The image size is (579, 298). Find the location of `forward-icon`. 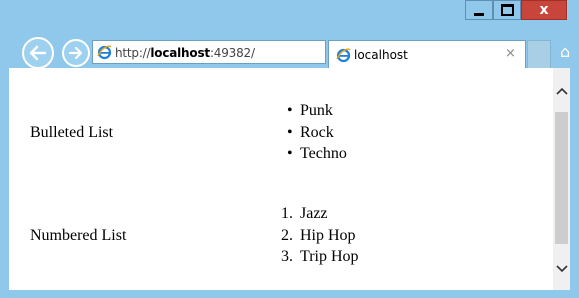

forward-icon is located at coordinates (75, 53).